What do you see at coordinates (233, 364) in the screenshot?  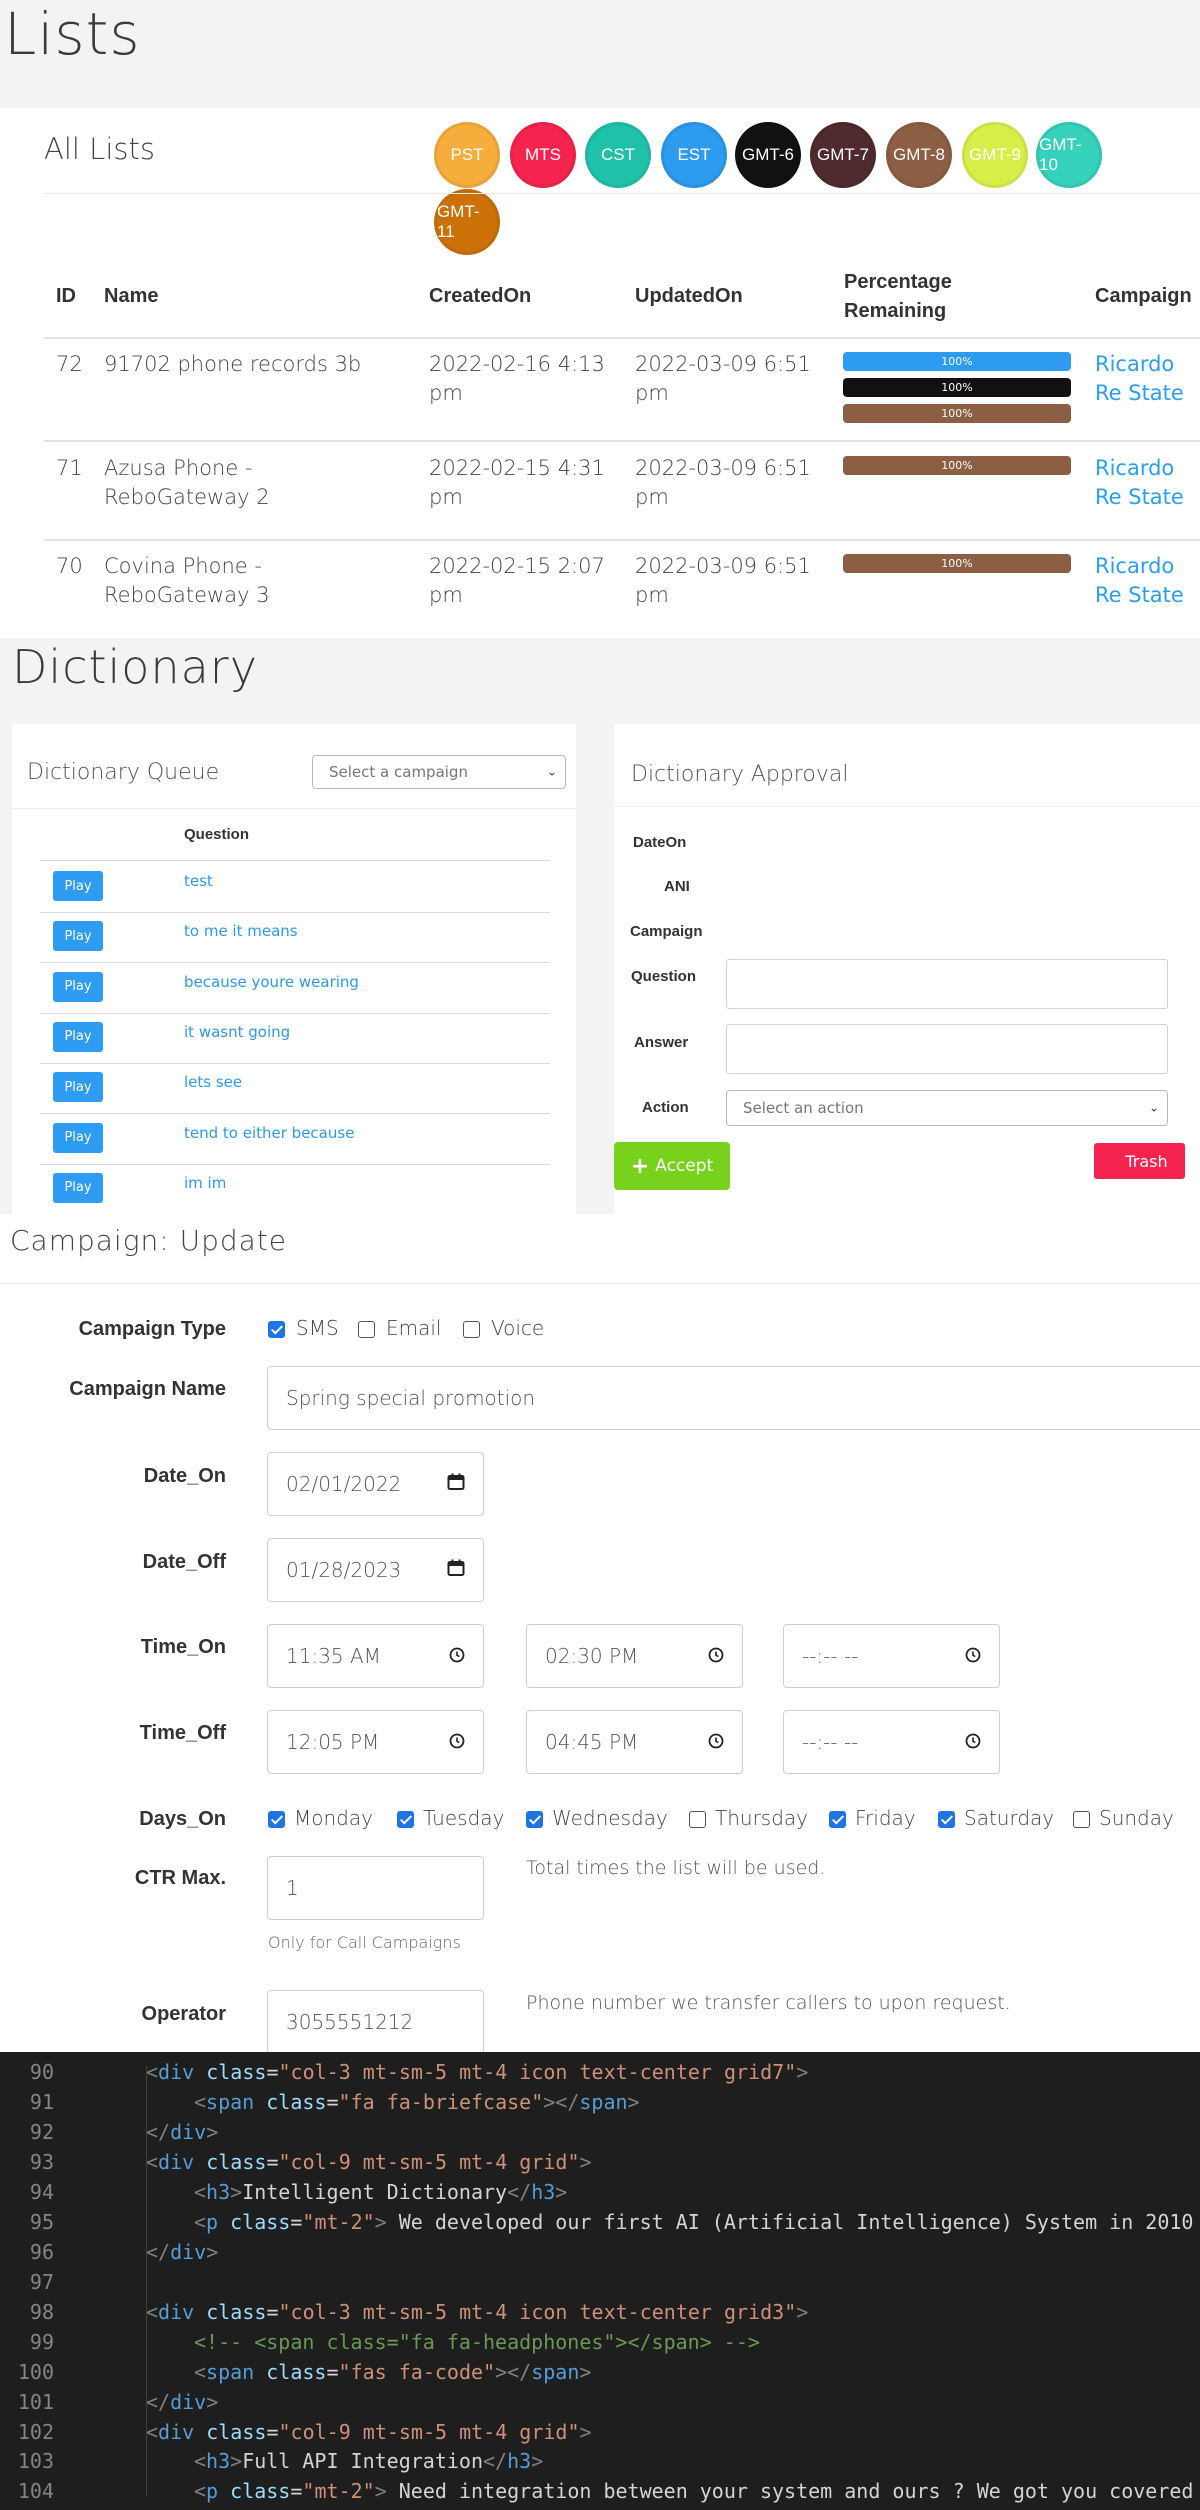 I see `row-name: 91702 phone records 3b` at bounding box center [233, 364].